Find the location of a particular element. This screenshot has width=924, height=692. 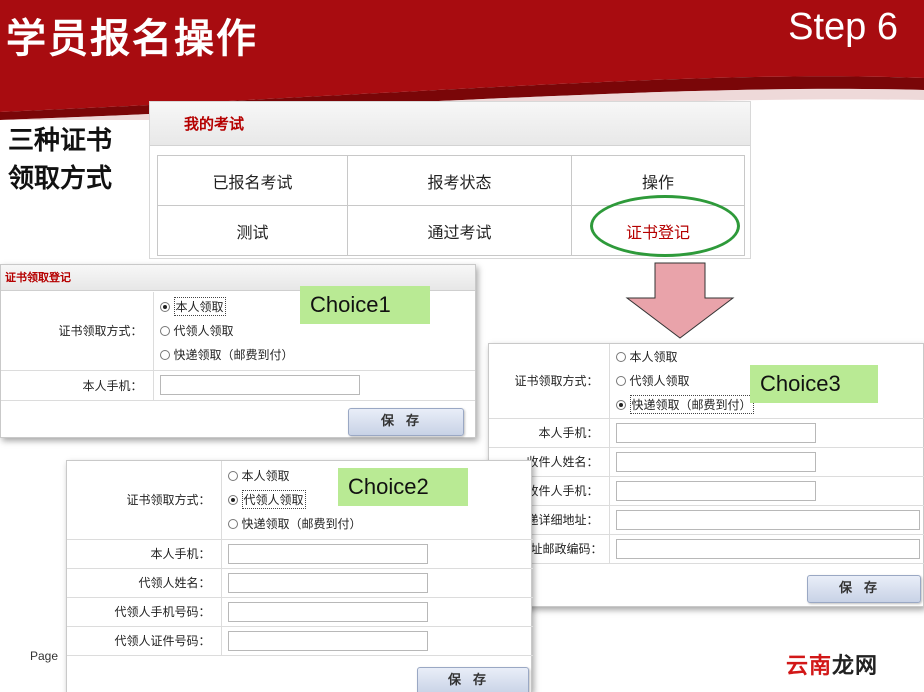

table-row: 代领人手机号码： is located at coordinates (300, 612).